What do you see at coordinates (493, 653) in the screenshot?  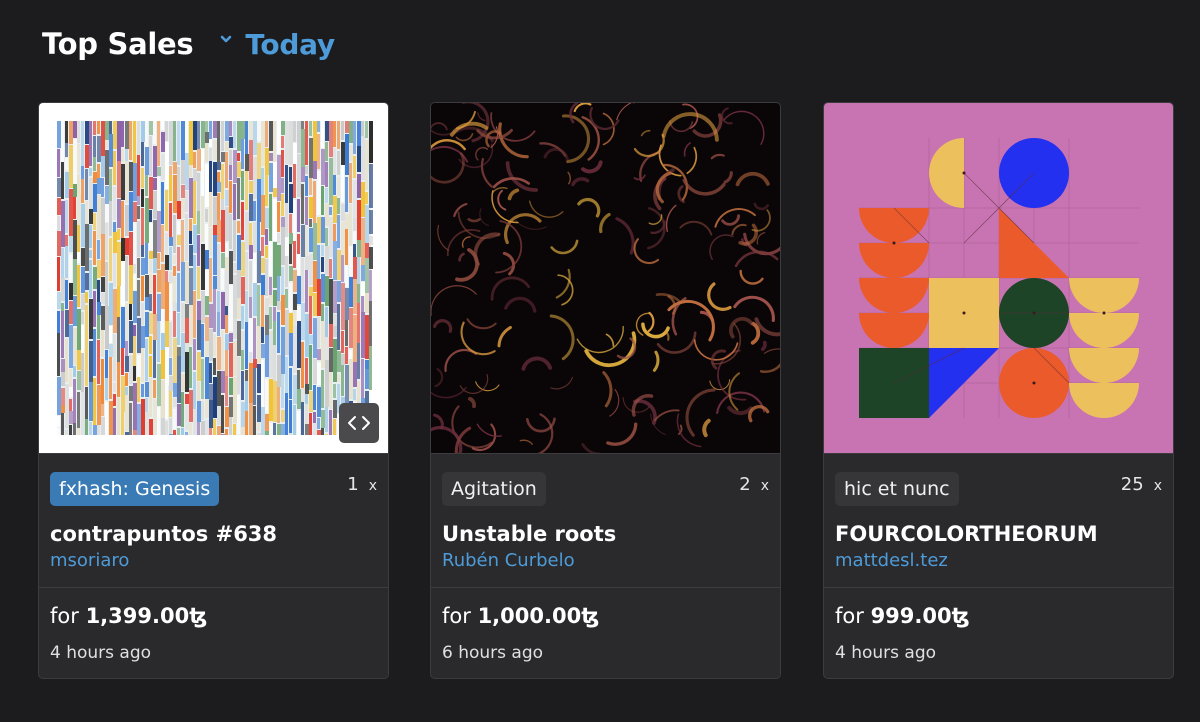 I see `sale-time: 6 hours ago` at bounding box center [493, 653].